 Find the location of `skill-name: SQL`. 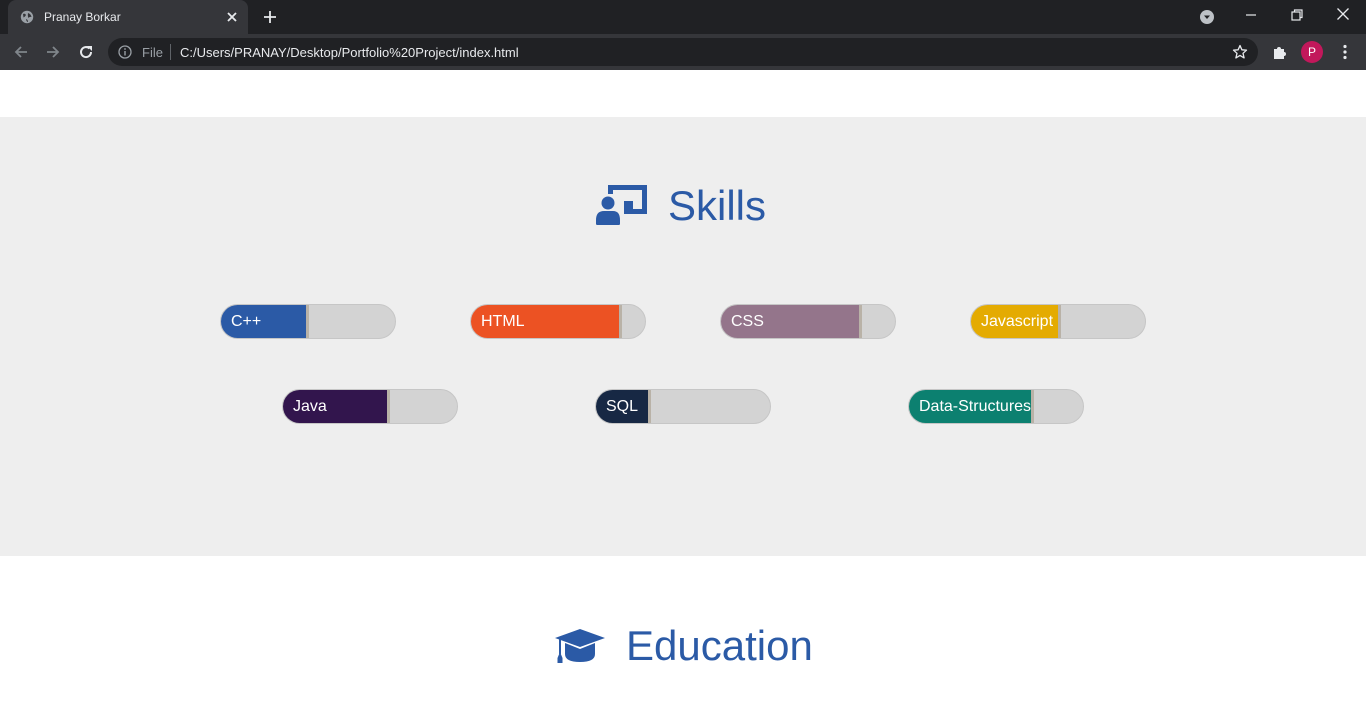

skill-name: SQL is located at coordinates (622, 406).